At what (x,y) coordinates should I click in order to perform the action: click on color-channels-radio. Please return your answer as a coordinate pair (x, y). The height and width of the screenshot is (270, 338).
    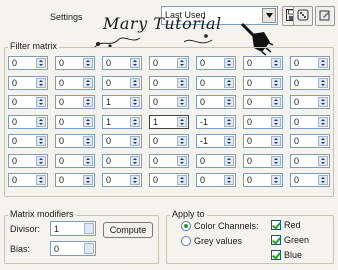
    Looking at the image, I should click on (186, 226).